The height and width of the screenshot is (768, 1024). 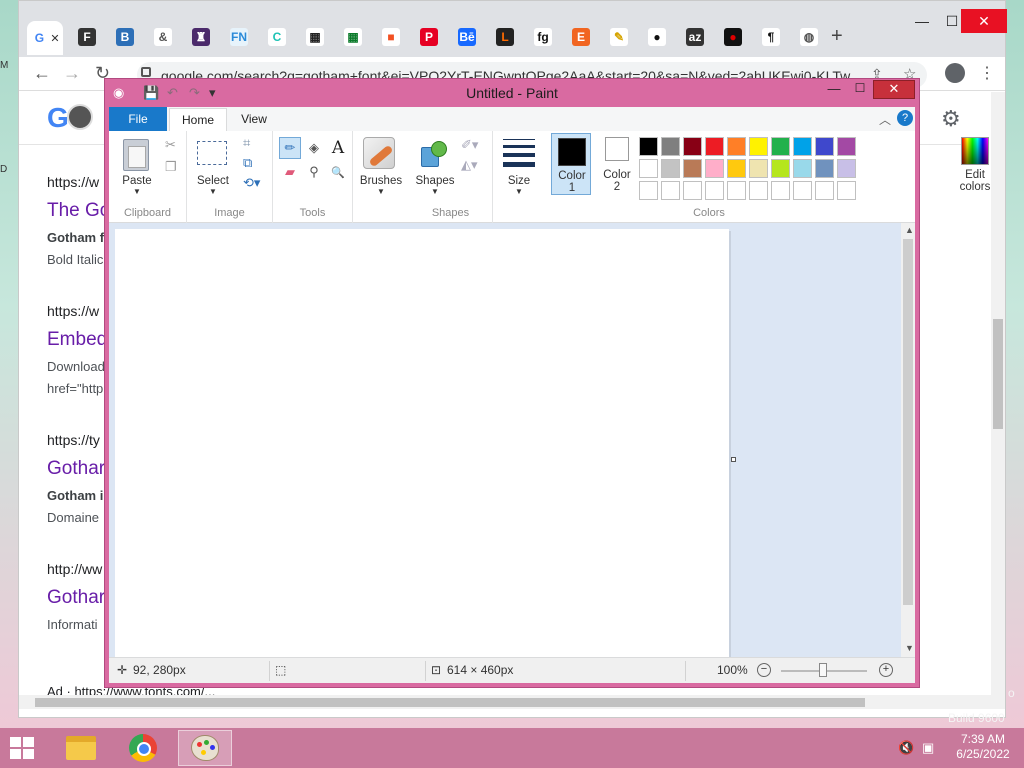 I want to click on redo-icon: ↷, so click(x=194, y=93).